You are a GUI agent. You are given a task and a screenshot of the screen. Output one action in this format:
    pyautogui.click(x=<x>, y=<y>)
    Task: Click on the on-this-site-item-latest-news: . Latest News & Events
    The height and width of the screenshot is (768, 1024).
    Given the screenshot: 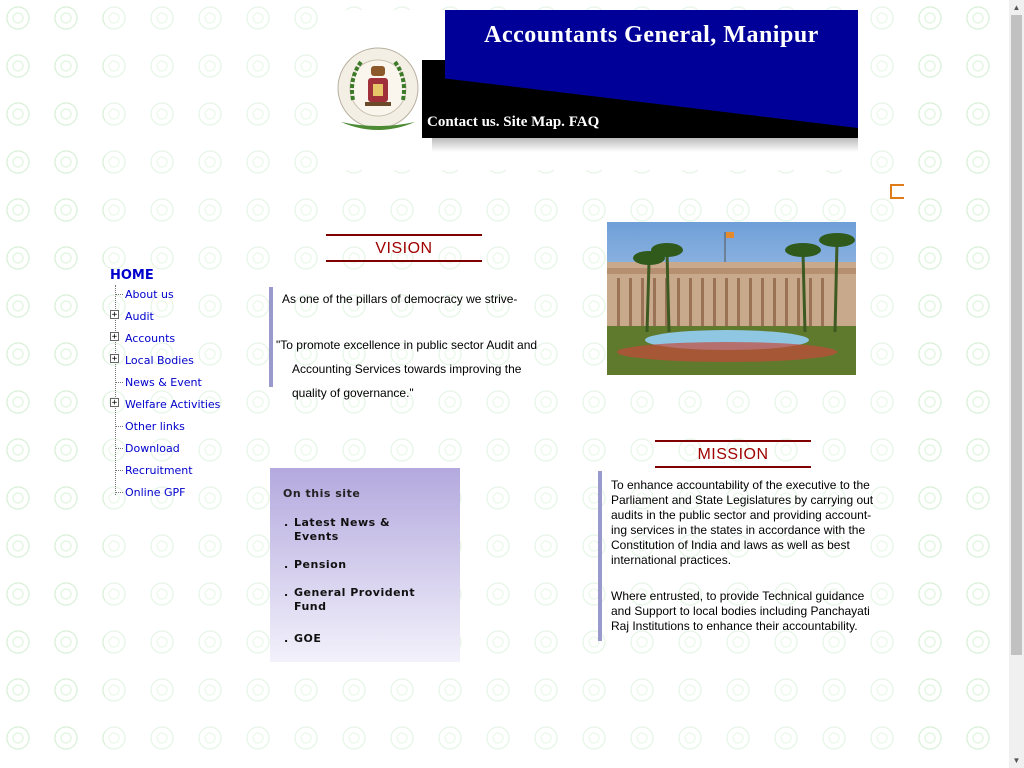 What is the action you would take?
    pyautogui.click(x=359, y=530)
    